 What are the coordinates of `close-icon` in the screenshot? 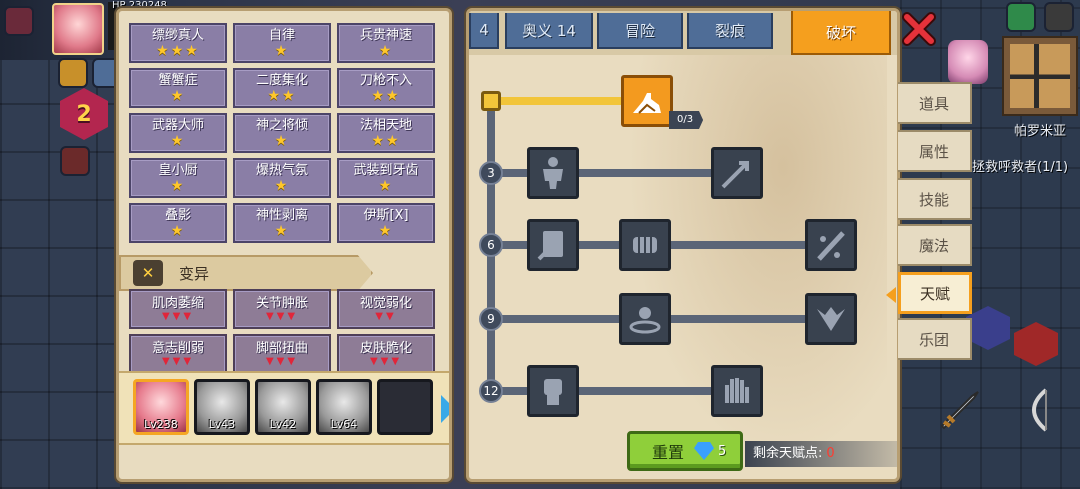 It's located at (919, 29).